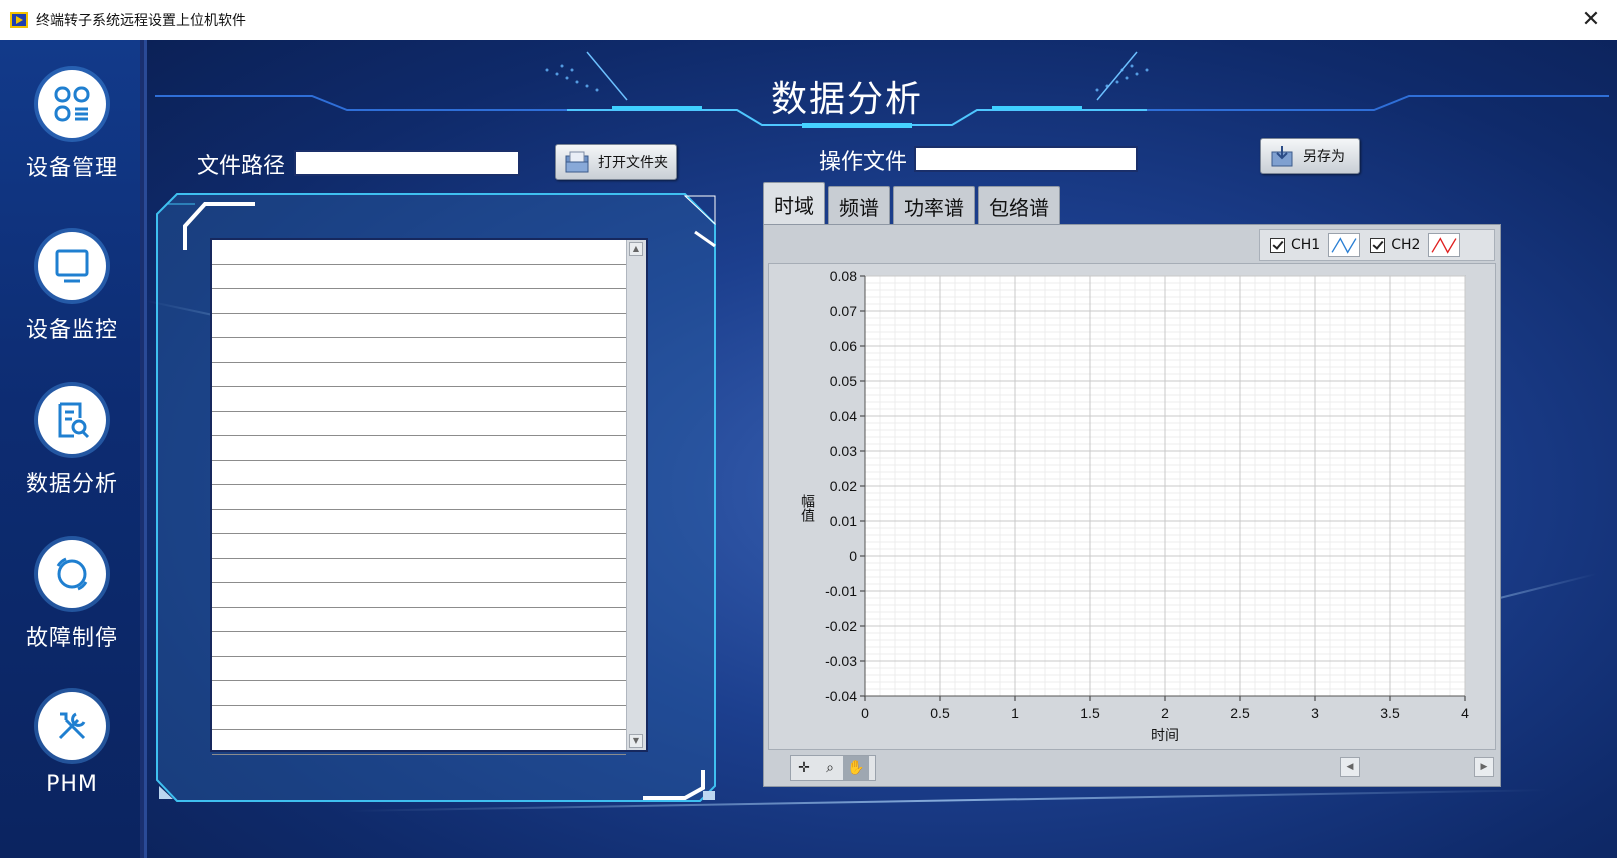 The width and height of the screenshot is (1617, 858). What do you see at coordinates (636, 495) in the screenshot?
I see `file-list-scrollbar: ▲ ▼` at bounding box center [636, 495].